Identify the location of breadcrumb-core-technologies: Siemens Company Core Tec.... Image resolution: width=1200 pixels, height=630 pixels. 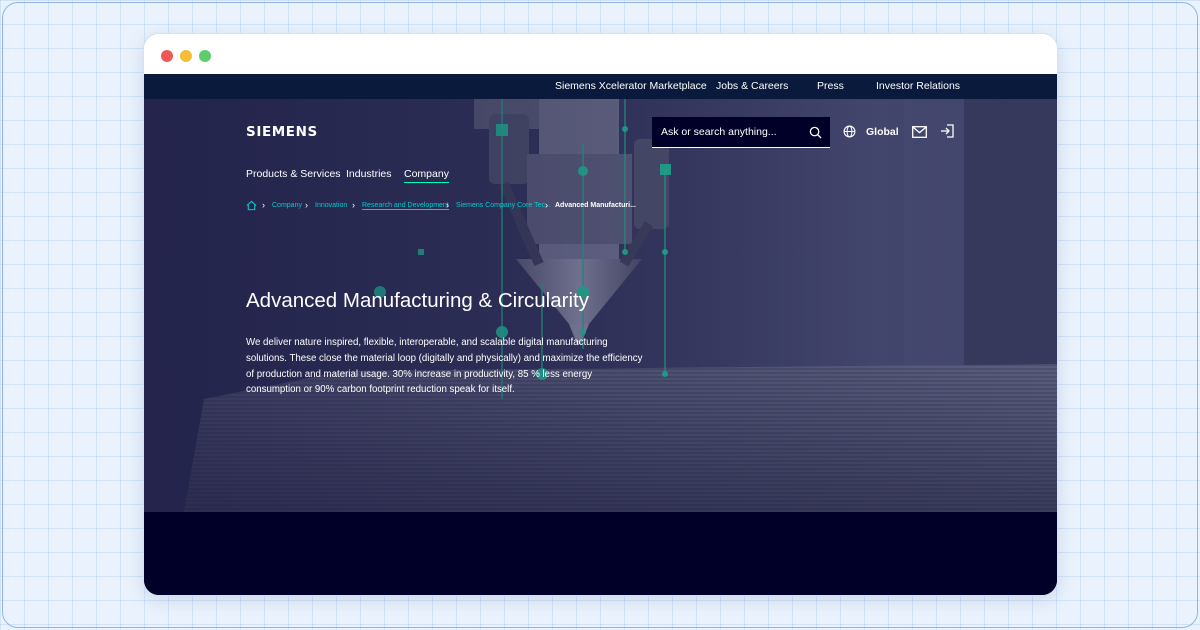
(503, 205).